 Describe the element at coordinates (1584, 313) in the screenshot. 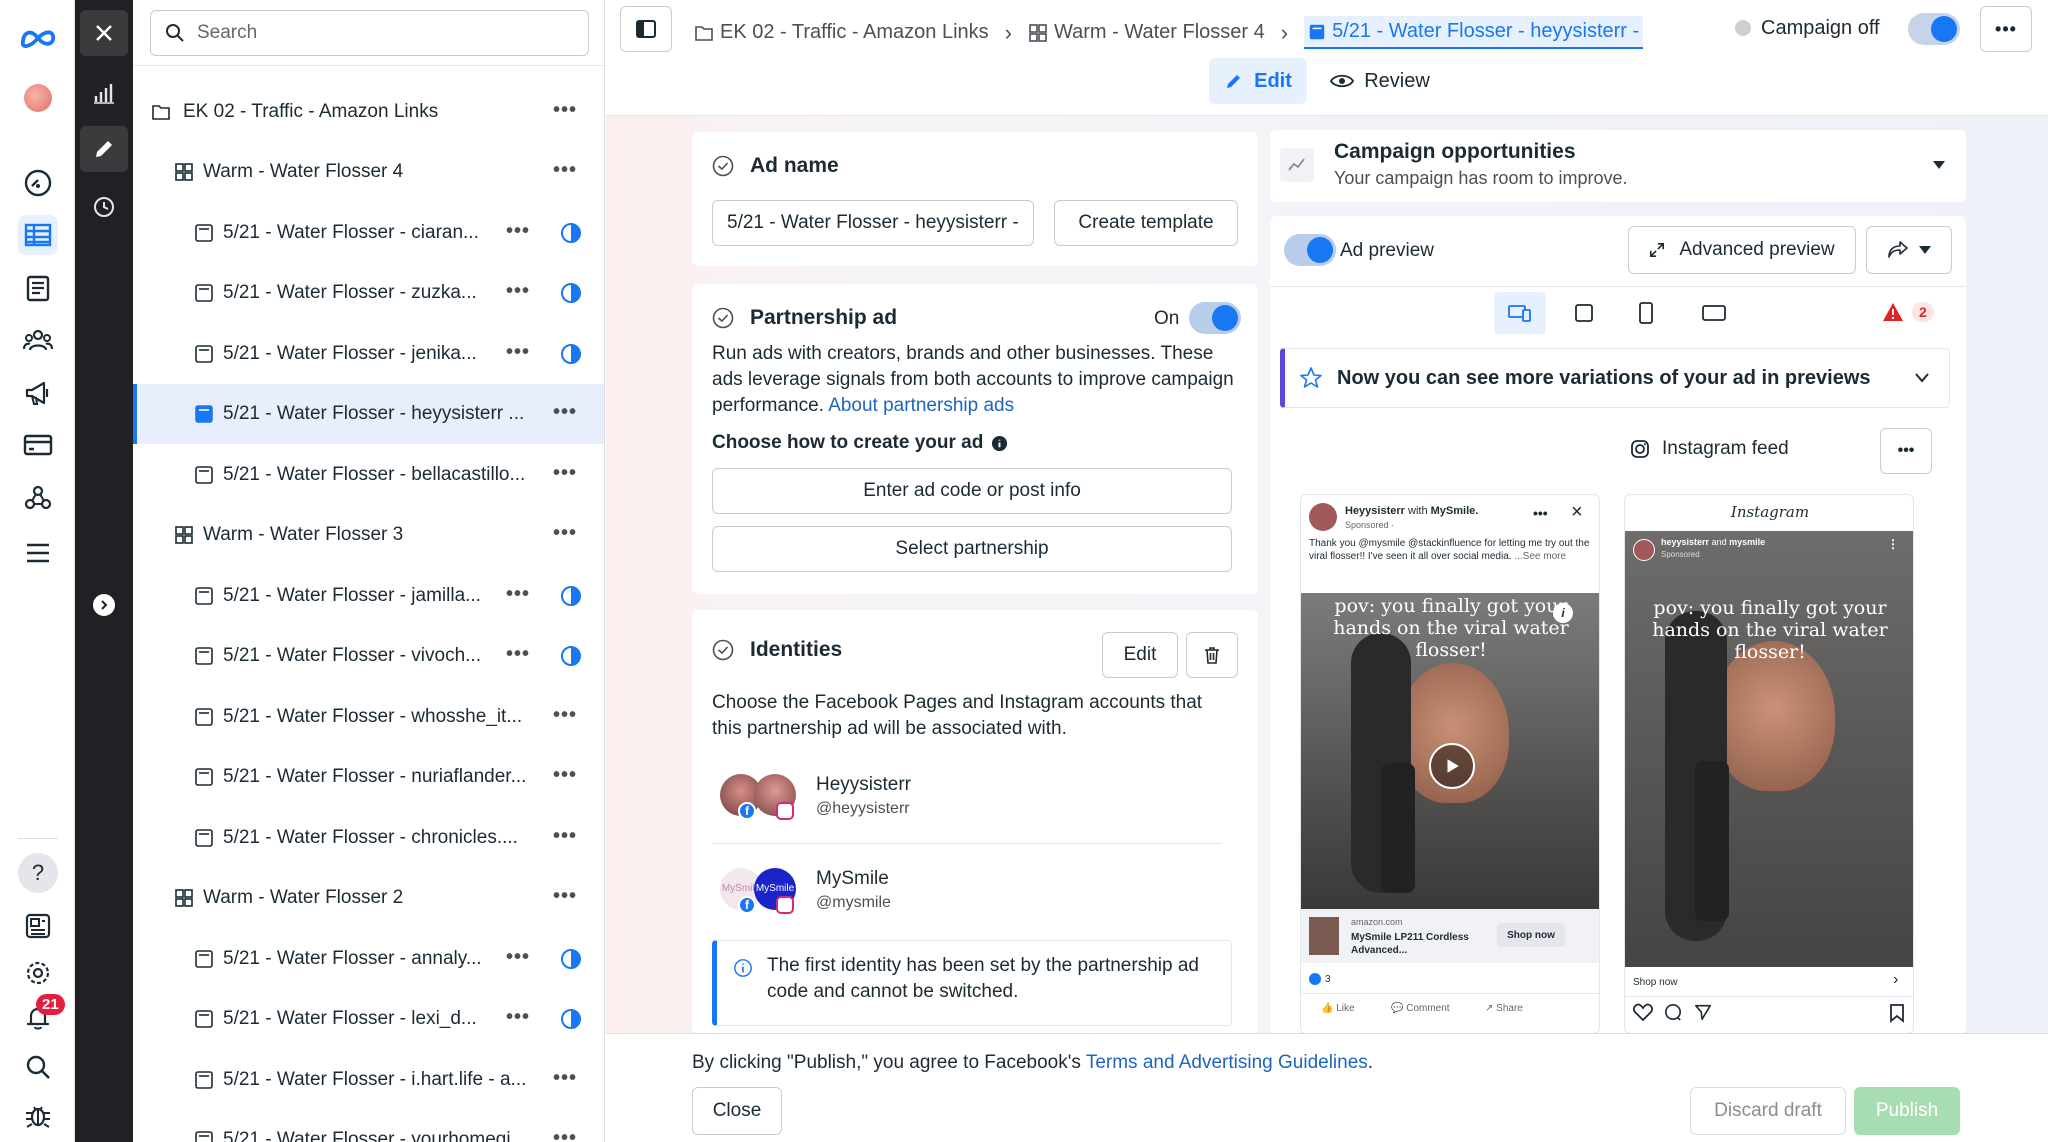

I see `square-view-button` at that location.